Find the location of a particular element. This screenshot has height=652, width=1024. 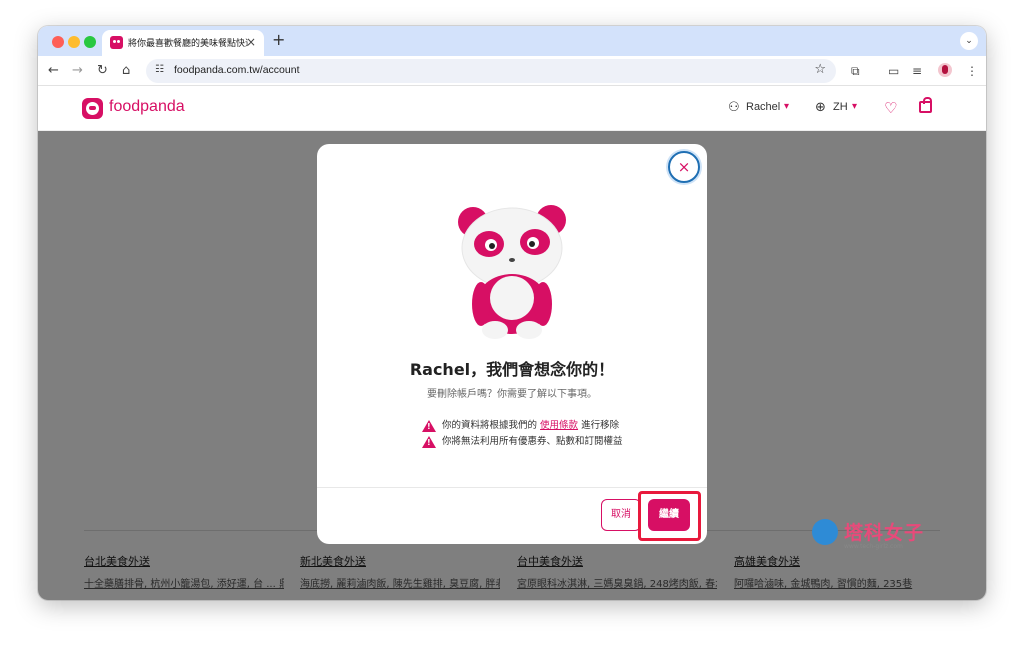

highlight-frame is located at coordinates (669, 516).